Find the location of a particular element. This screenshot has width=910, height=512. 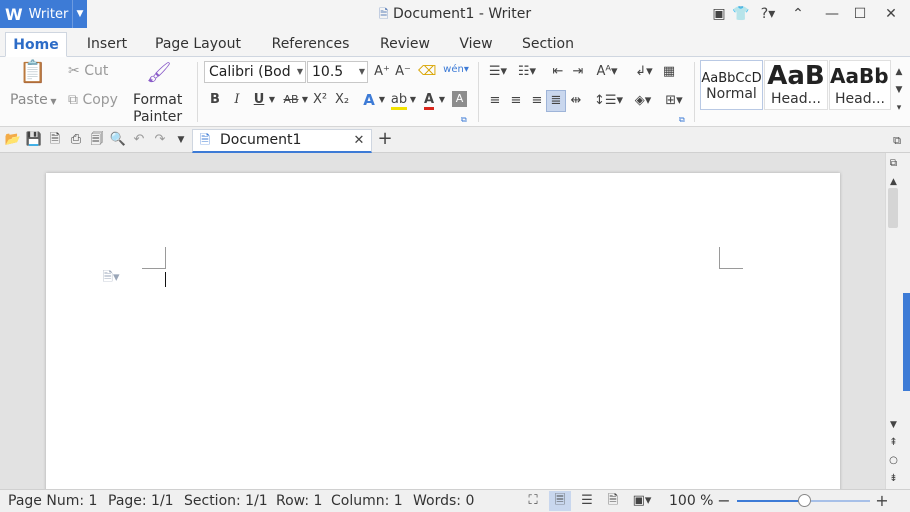

format-painter-button: Format Painter is located at coordinates (157, 109).